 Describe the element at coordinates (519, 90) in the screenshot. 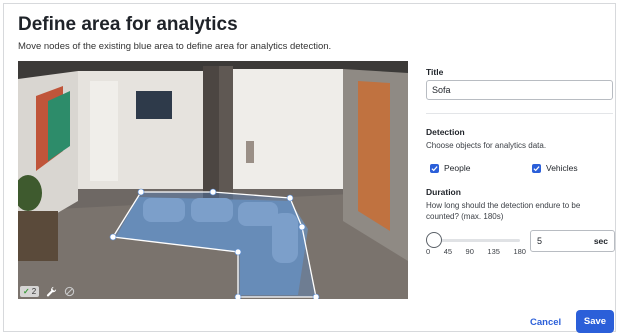

I see `title-input` at that location.